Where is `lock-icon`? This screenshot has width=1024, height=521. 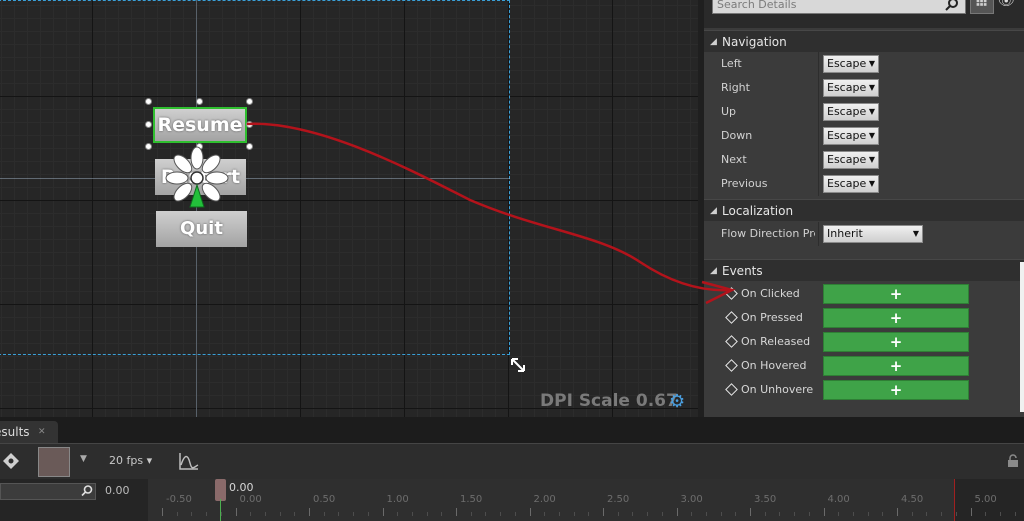 lock-icon is located at coordinates (1013, 461).